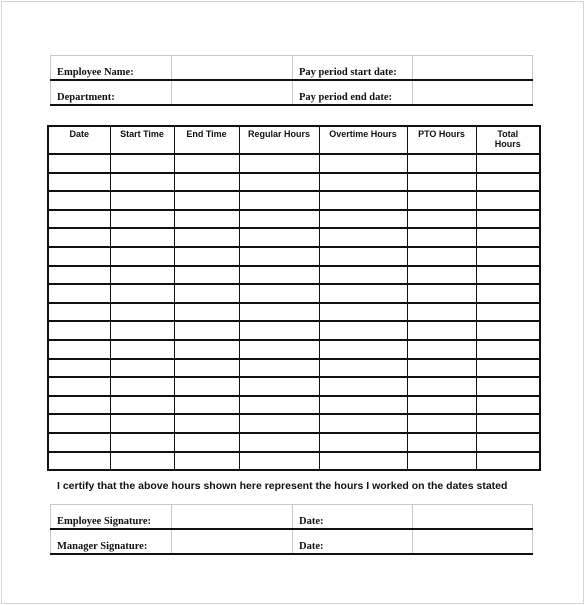 Image resolution: width=585 pixels, height=605 pixels. Describe the element at coordinates (232, 93) in the screenshot. I see `department-field` at that location.